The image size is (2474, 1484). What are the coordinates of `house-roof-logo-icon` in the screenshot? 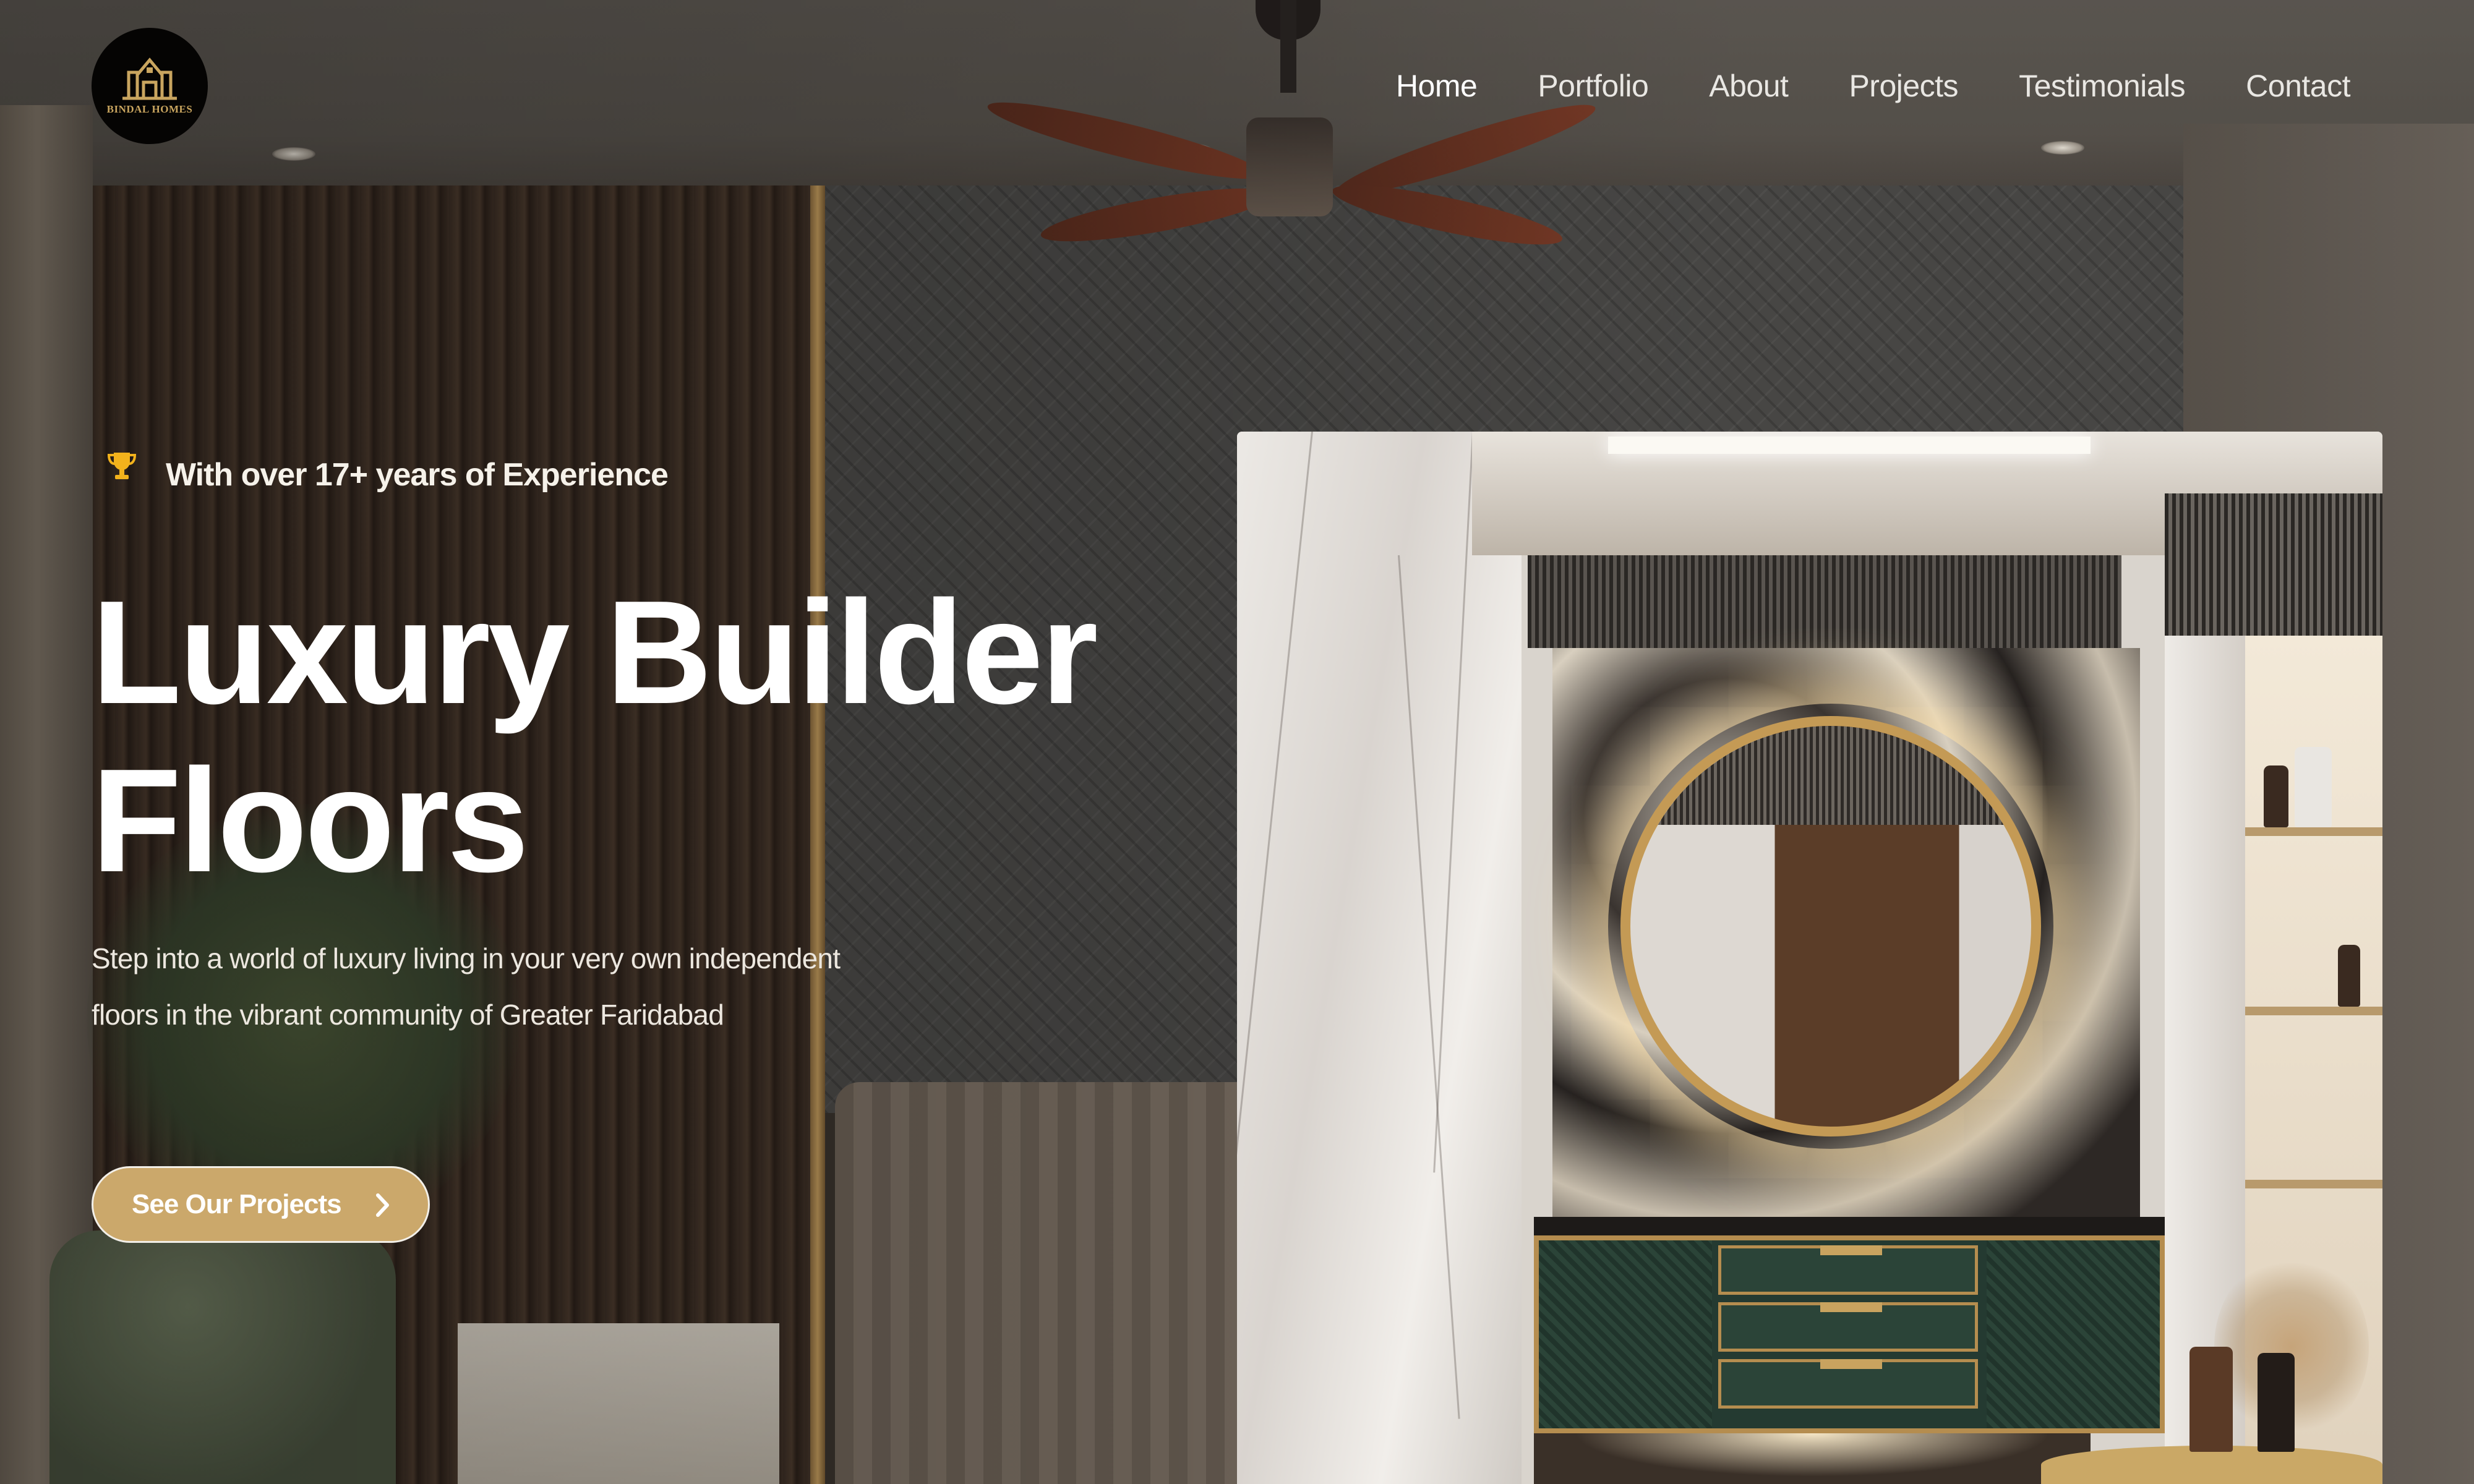 It's located at (149, 79).